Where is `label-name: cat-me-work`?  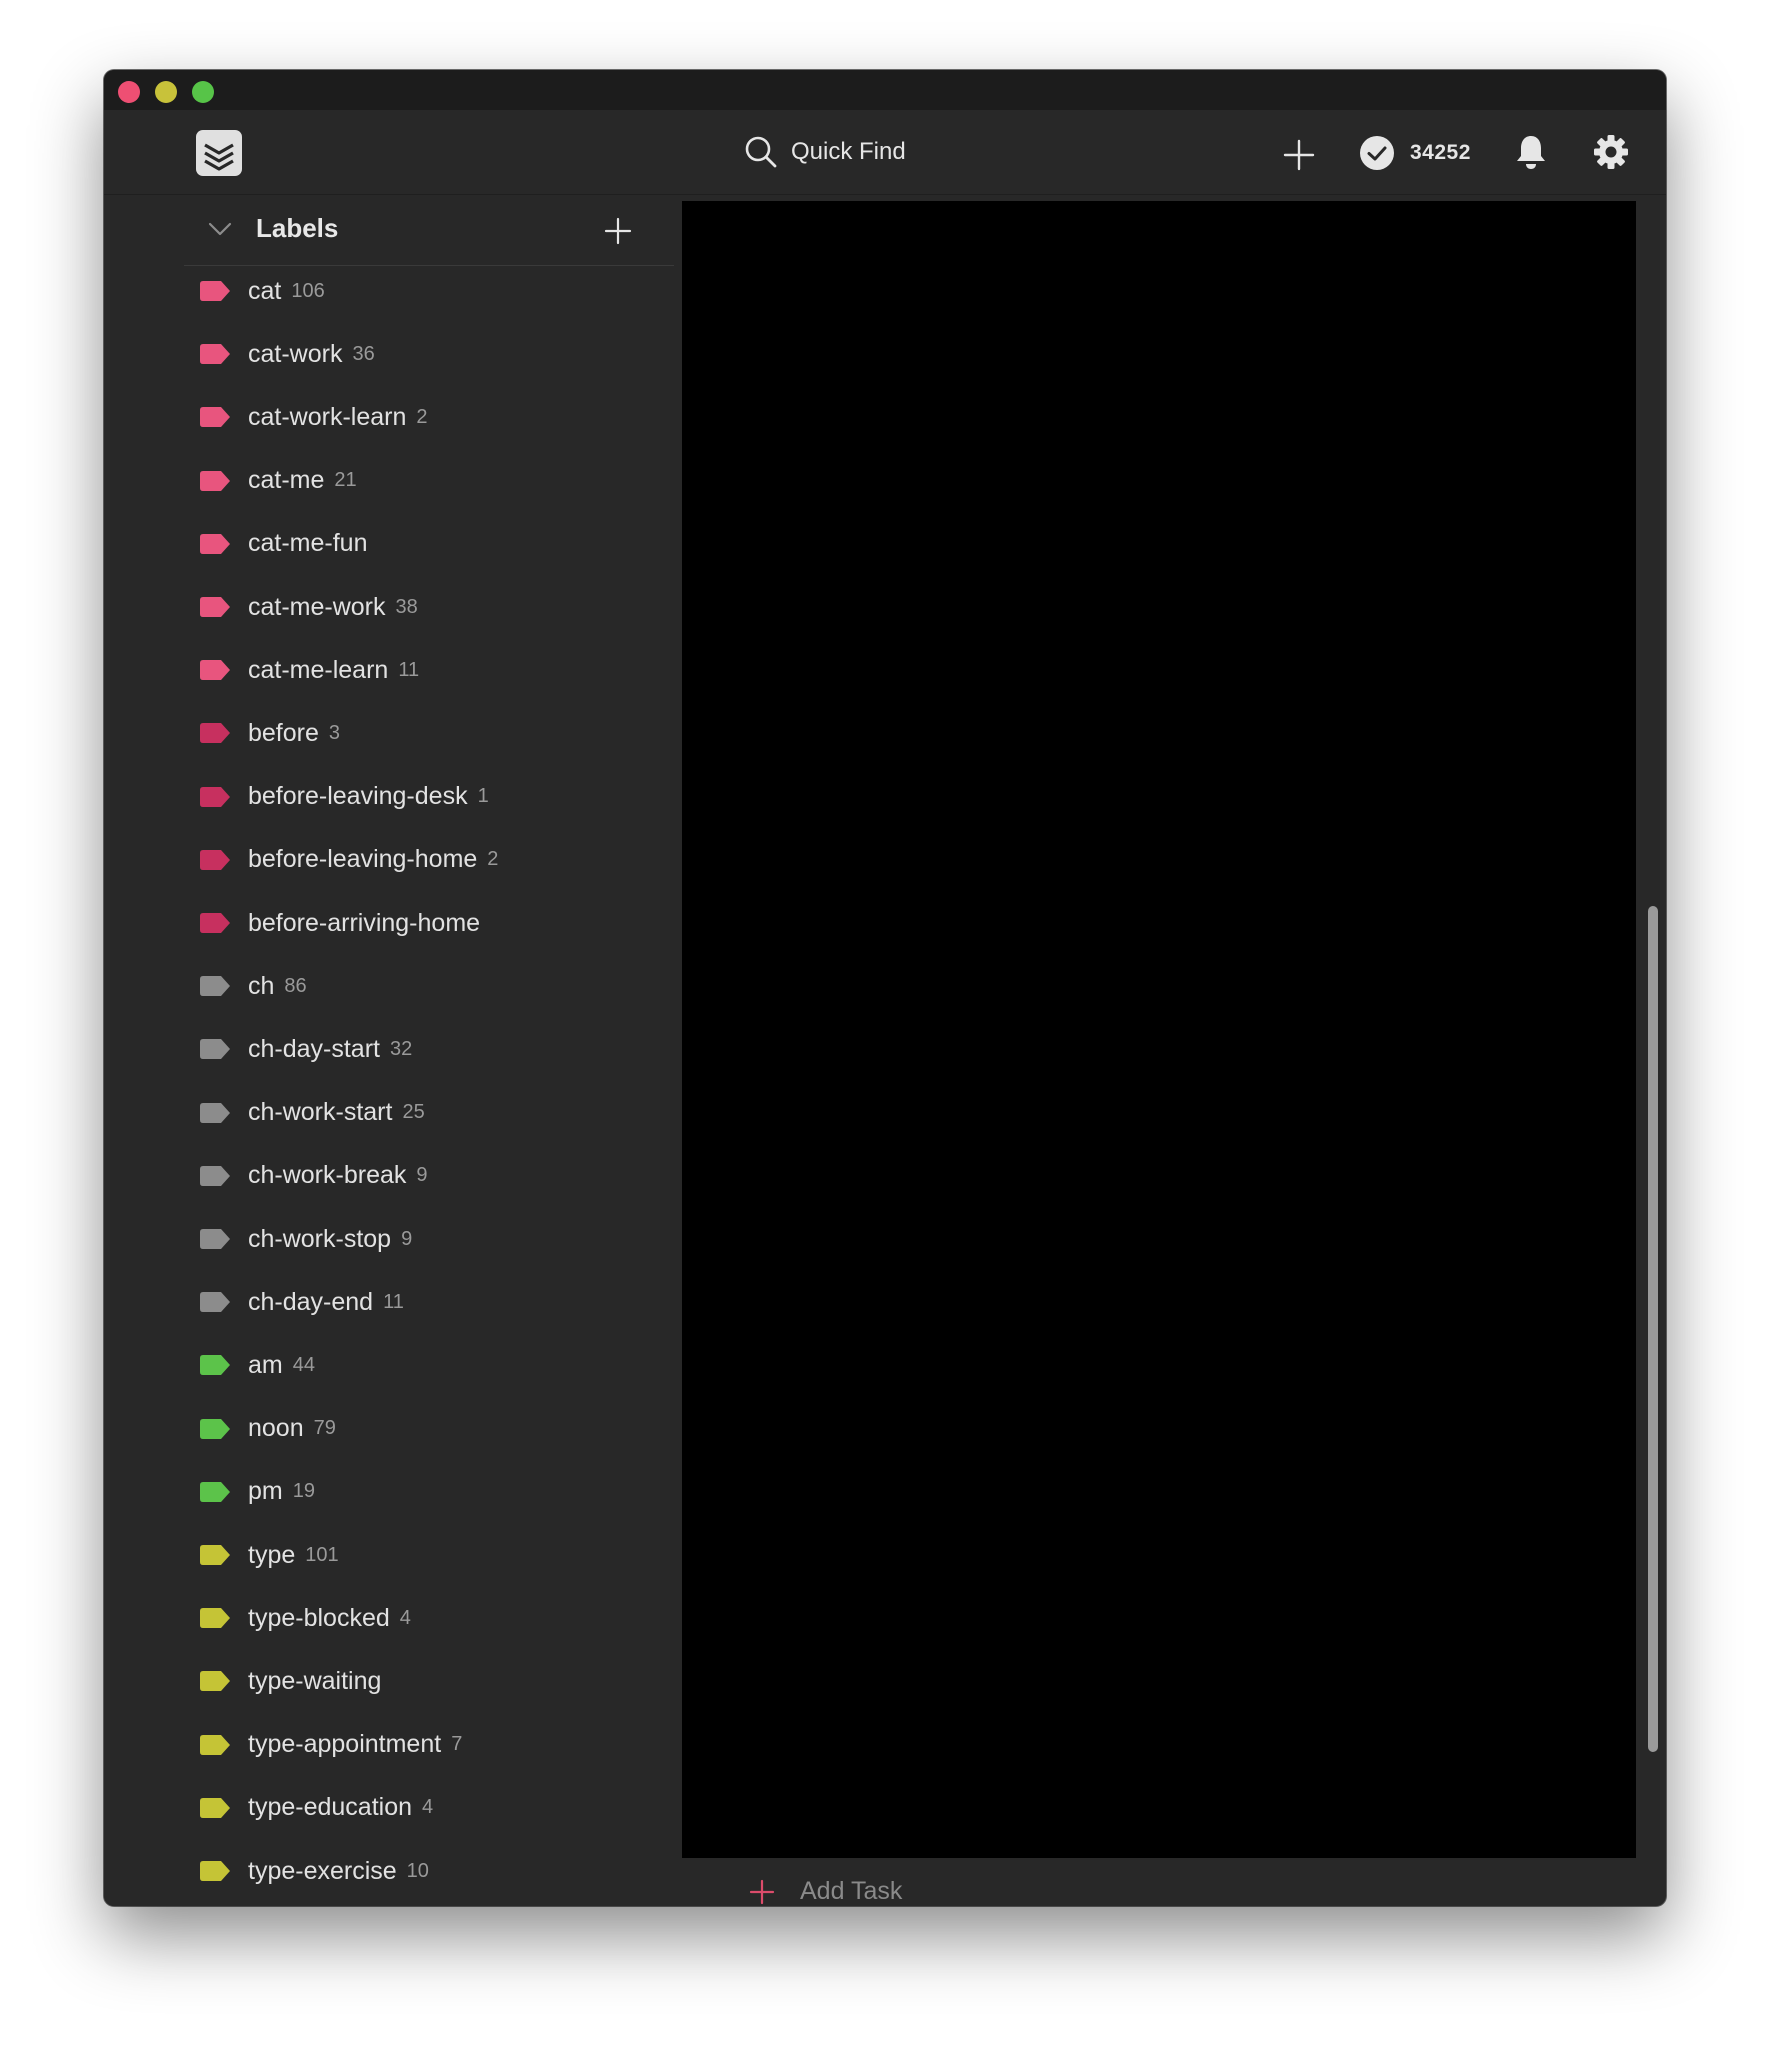 label-name: cat-me-work is located at coordinates (317, 606).